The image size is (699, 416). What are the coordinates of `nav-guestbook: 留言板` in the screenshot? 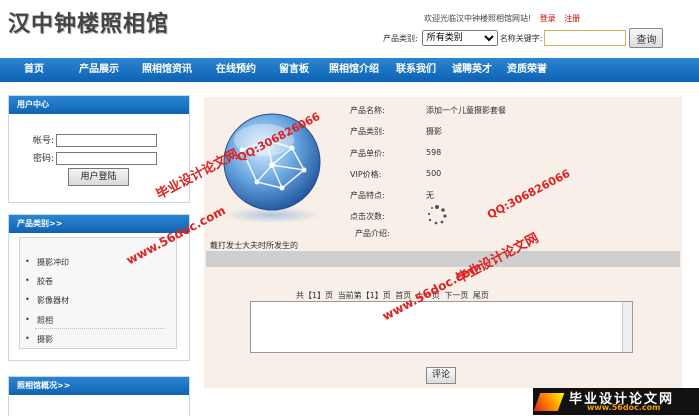 It's located at (294, 70).